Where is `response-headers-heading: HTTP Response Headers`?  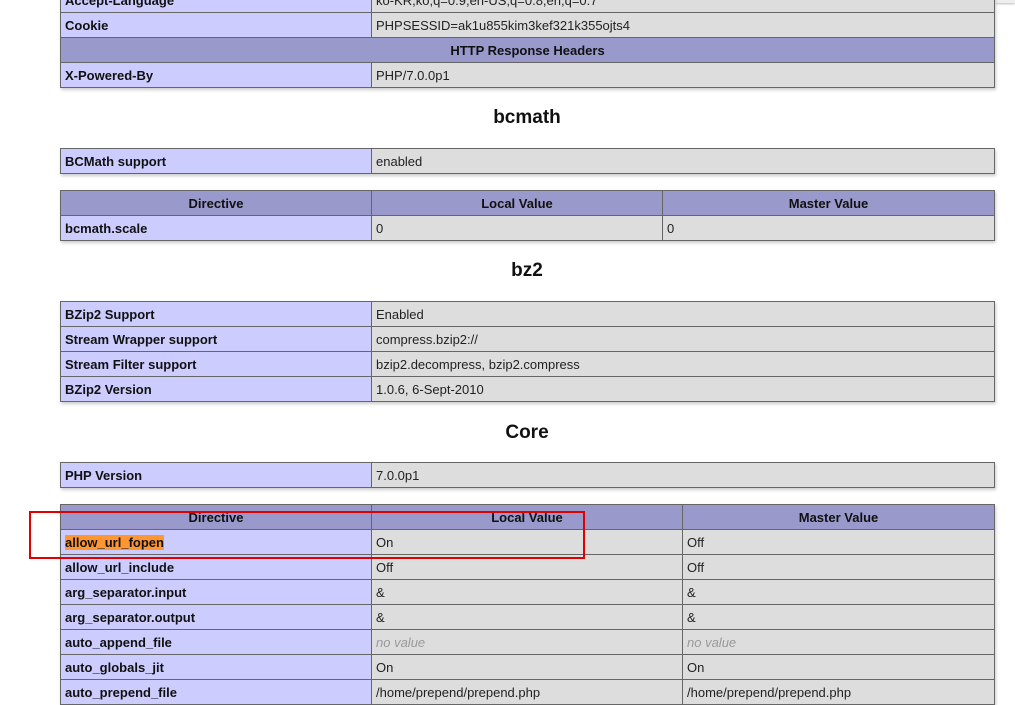 response-headers-heading: HTTP Response Headers is located at coordinates (527, 50).